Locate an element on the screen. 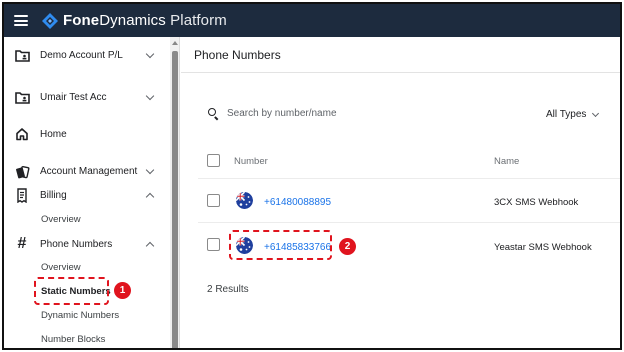  sidebar-item-billing: Billing is located at coordinates (87, 195).